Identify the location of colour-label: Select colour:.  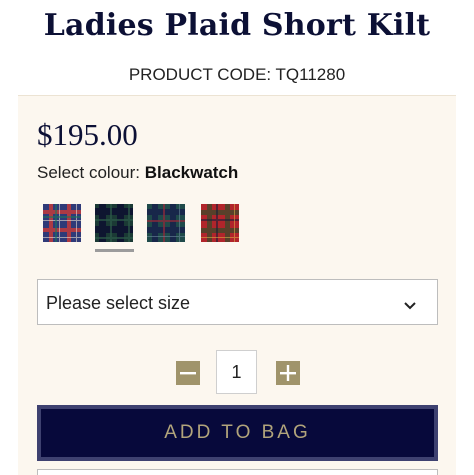
(88, 172).